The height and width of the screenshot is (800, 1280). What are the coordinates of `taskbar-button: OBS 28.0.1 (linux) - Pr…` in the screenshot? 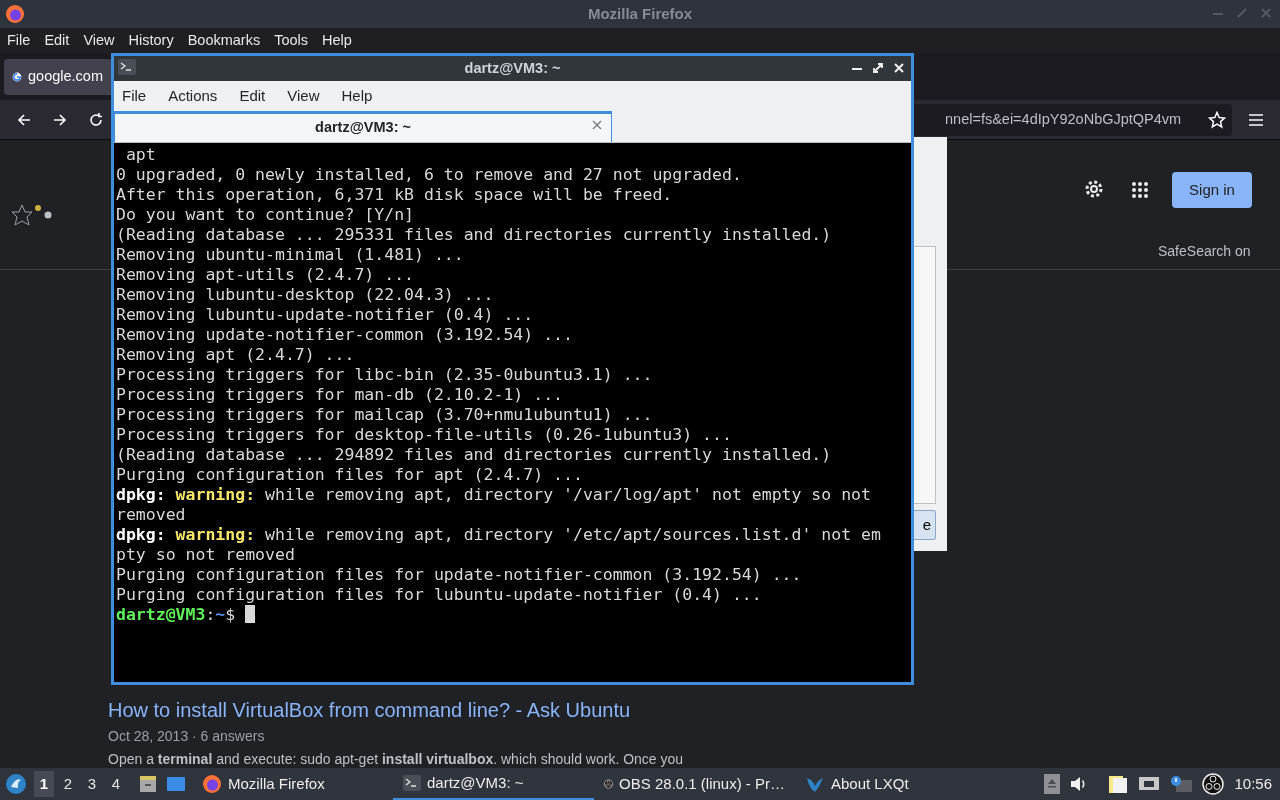 It's located at (694, 784).